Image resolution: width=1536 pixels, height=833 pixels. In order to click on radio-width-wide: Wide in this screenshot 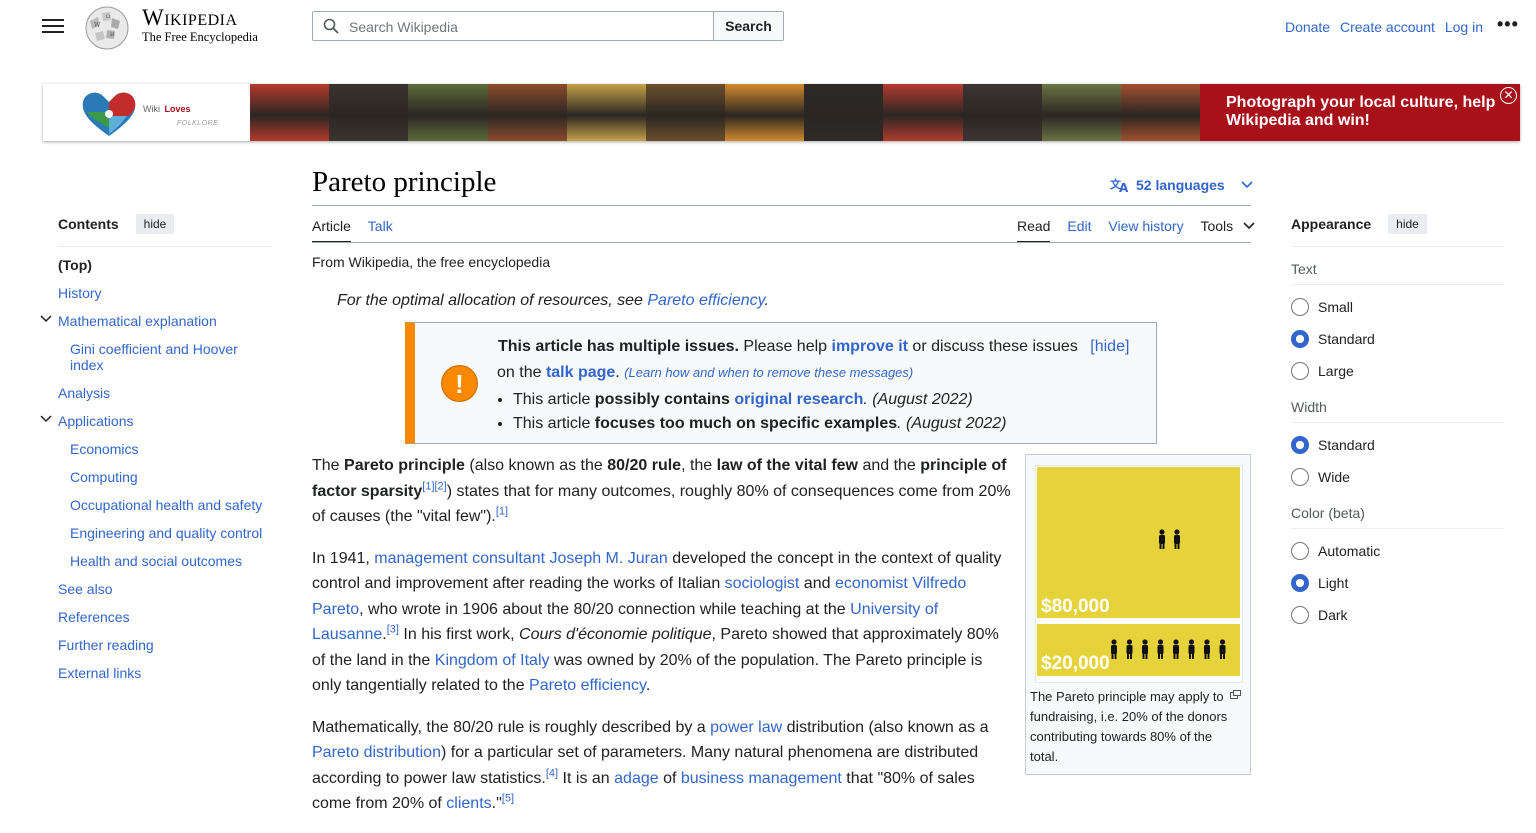, I will do `click(1397, 477)`.